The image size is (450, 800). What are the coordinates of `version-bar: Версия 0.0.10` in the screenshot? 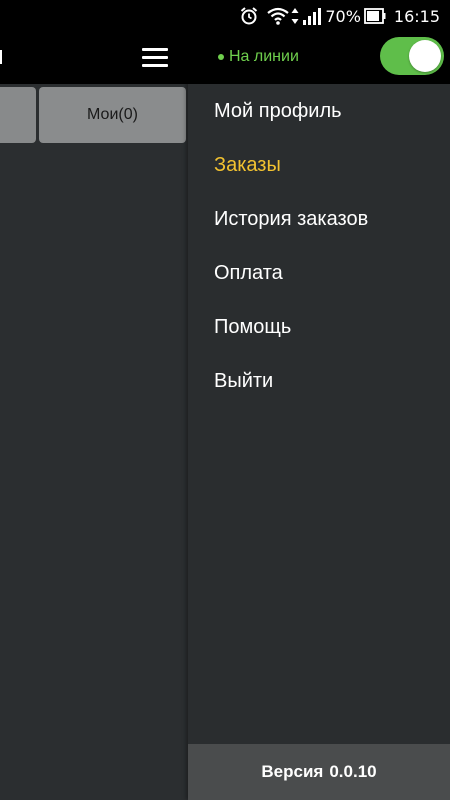 It's located at (319, 772).